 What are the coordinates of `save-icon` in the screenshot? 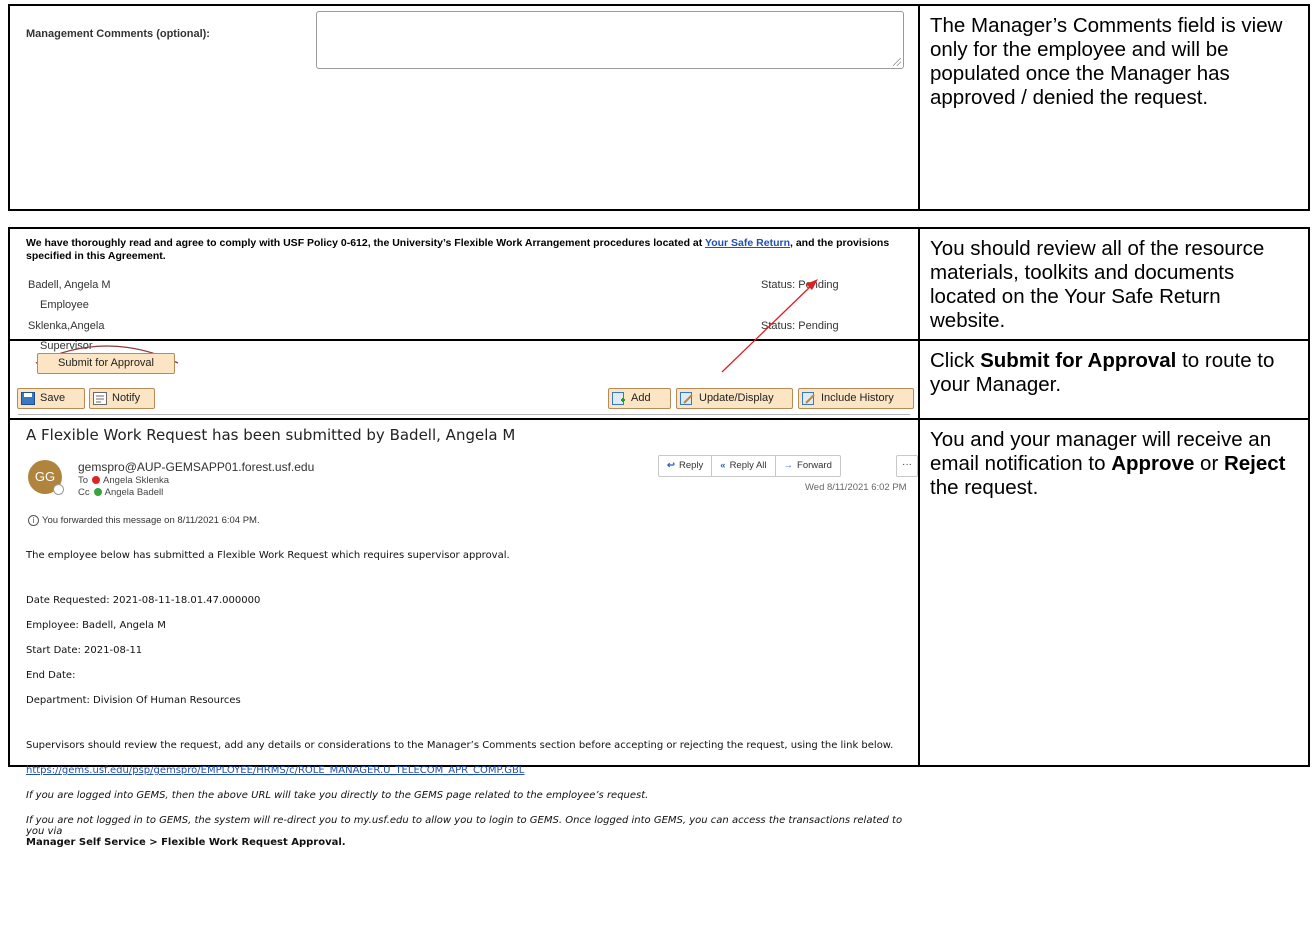 It's located at (28, 398).